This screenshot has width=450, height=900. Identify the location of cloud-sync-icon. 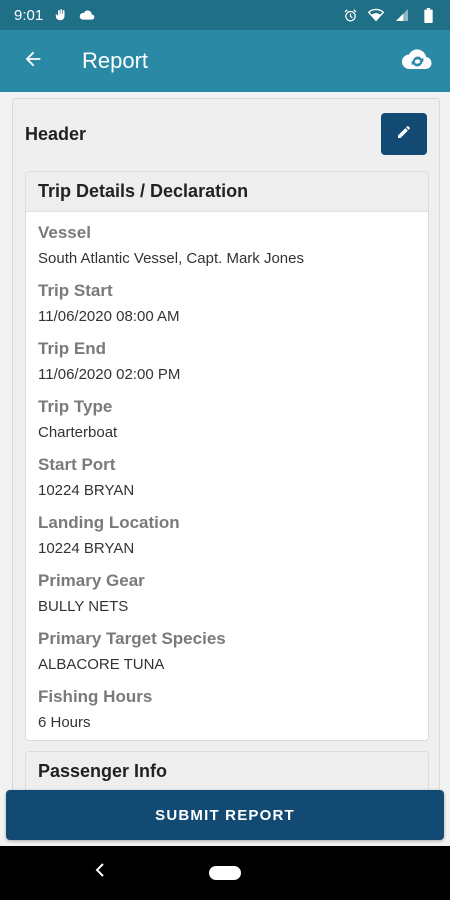
(416, 61).